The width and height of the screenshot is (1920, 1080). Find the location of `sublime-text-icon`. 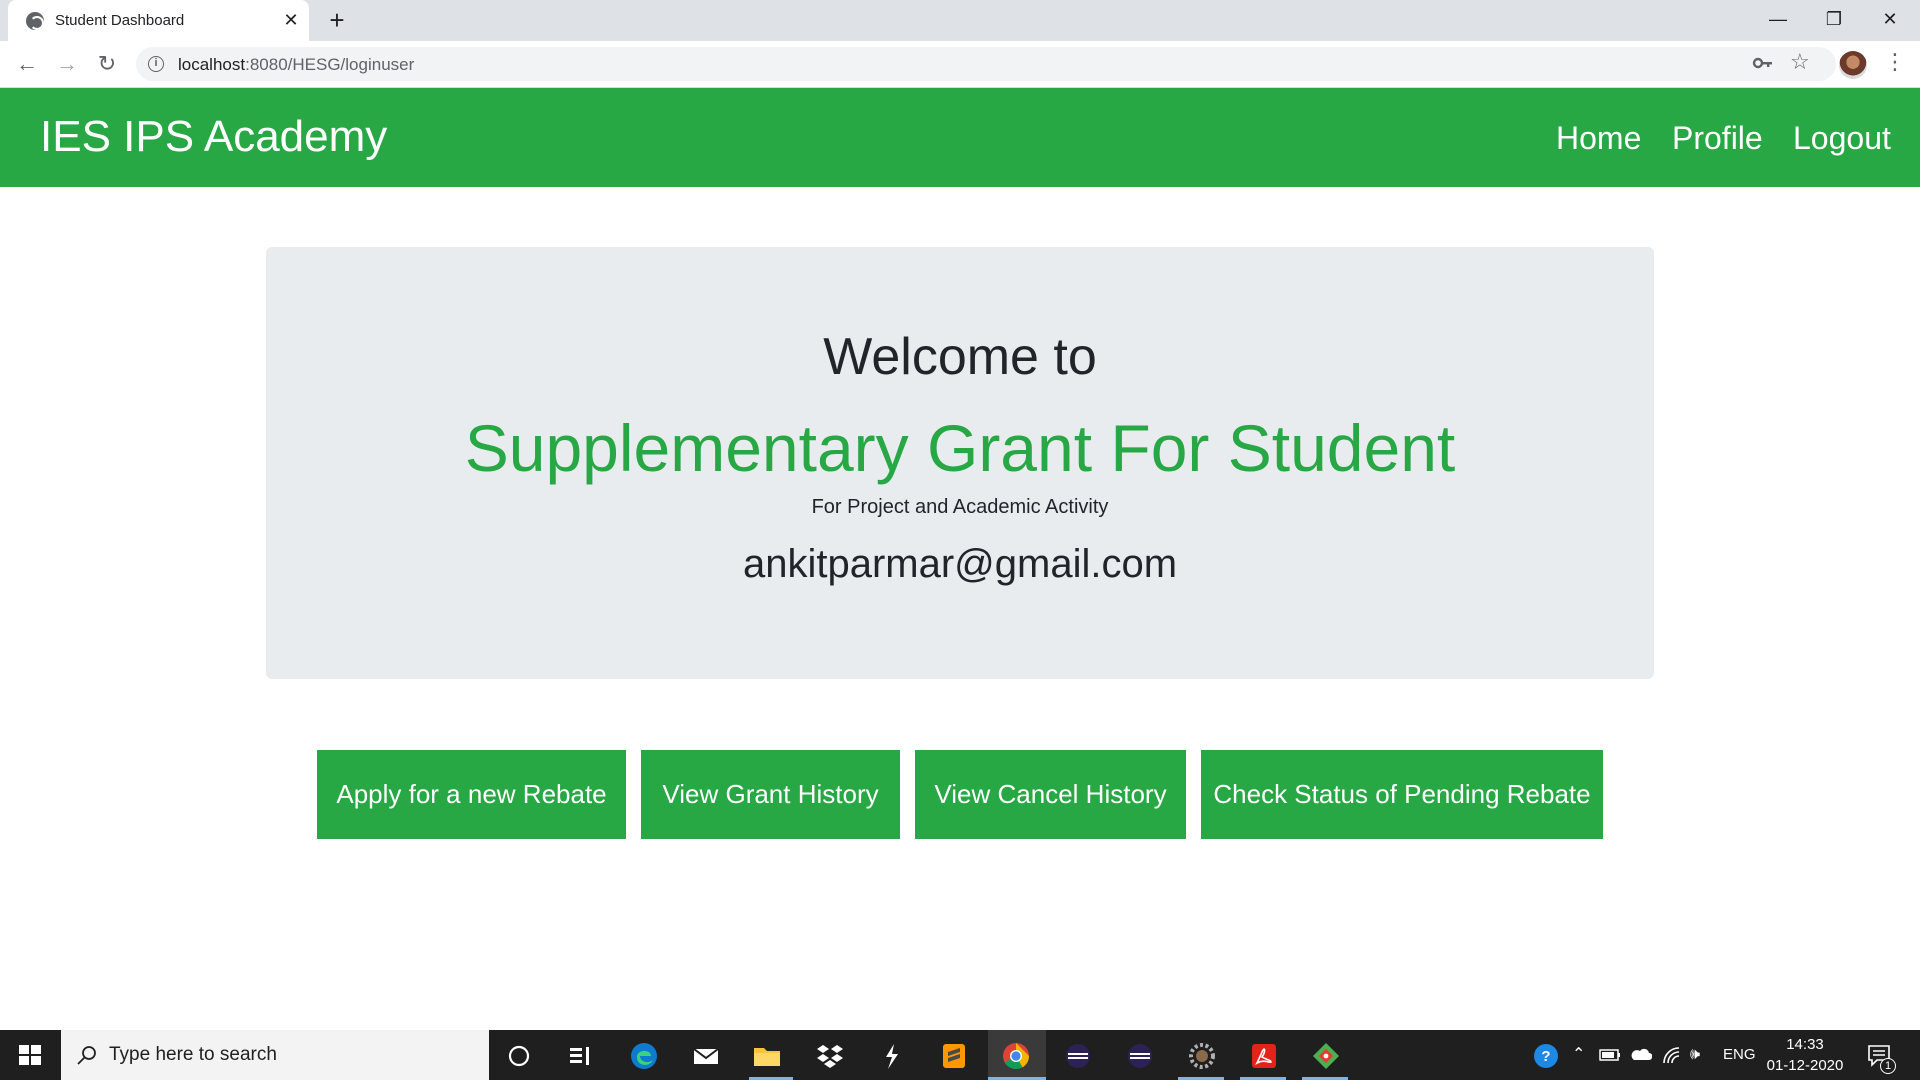

sublime-text-icon is located at coordinates (954, 1056).